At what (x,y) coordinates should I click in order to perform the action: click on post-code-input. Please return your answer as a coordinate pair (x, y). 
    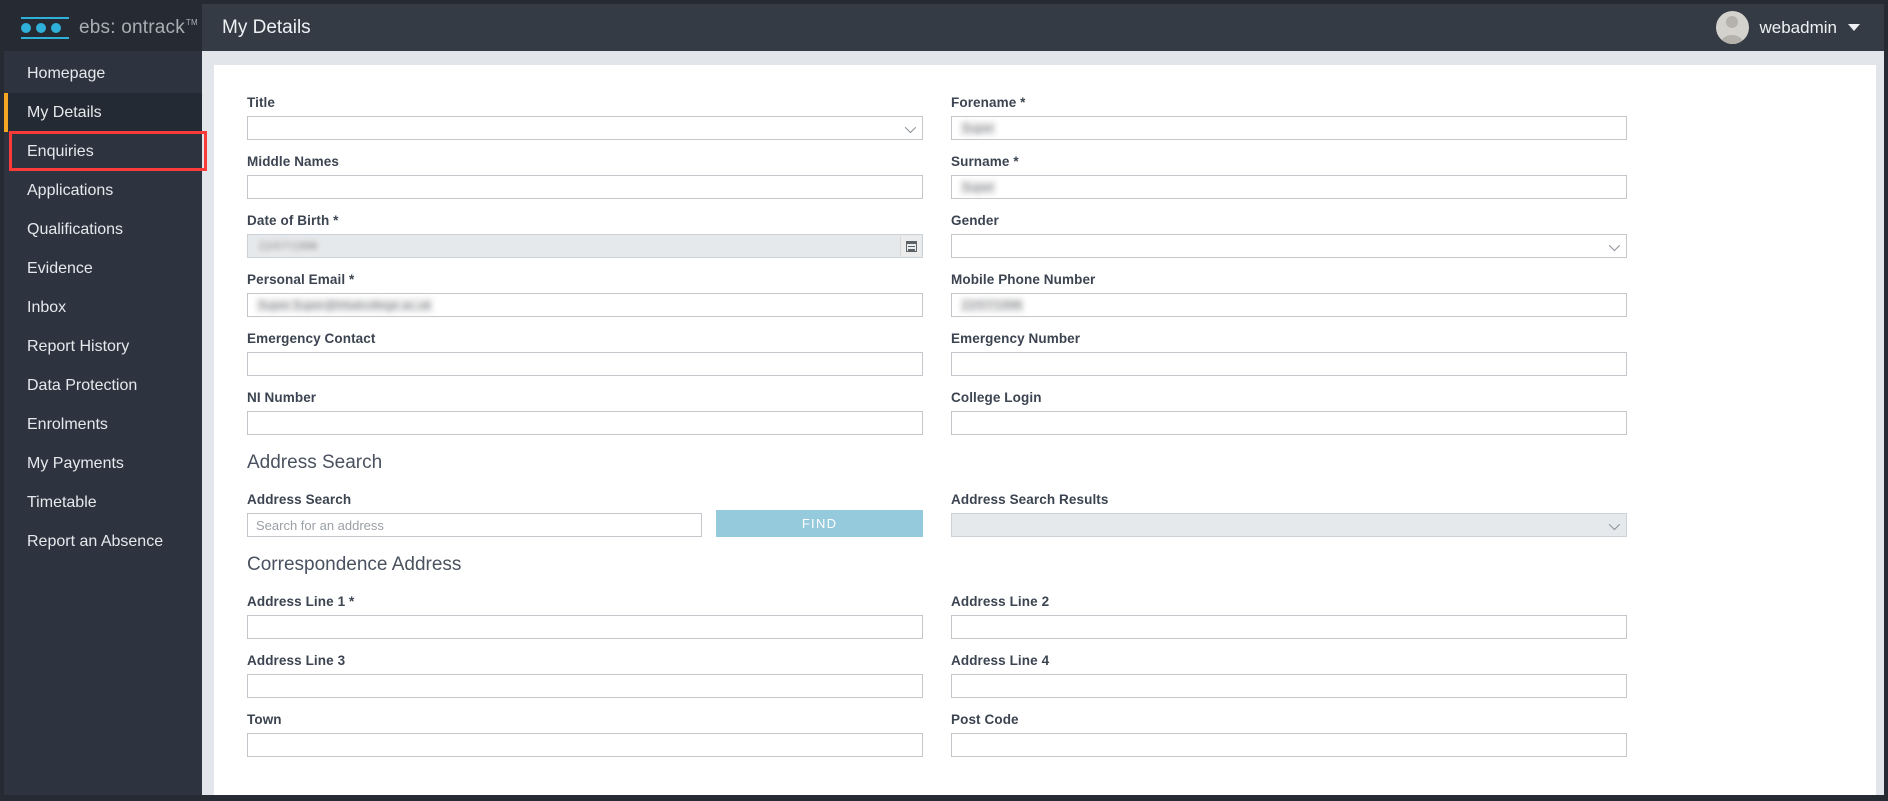
    Looking at the image, I should click on (1289, 745).